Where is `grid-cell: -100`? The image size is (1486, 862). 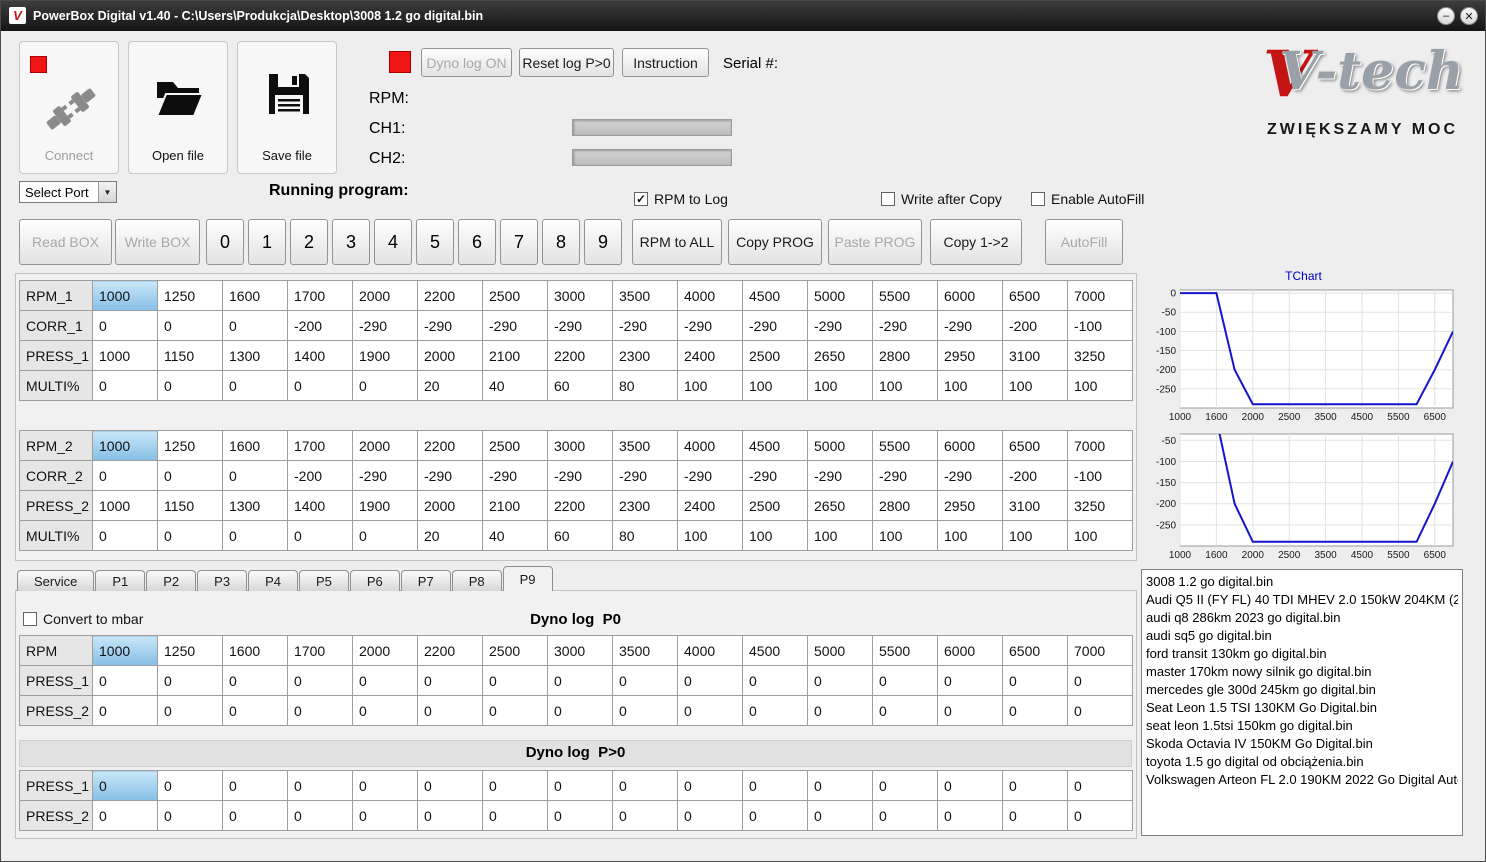
grid-cell: -100 is located at coordinates (1100, 475).